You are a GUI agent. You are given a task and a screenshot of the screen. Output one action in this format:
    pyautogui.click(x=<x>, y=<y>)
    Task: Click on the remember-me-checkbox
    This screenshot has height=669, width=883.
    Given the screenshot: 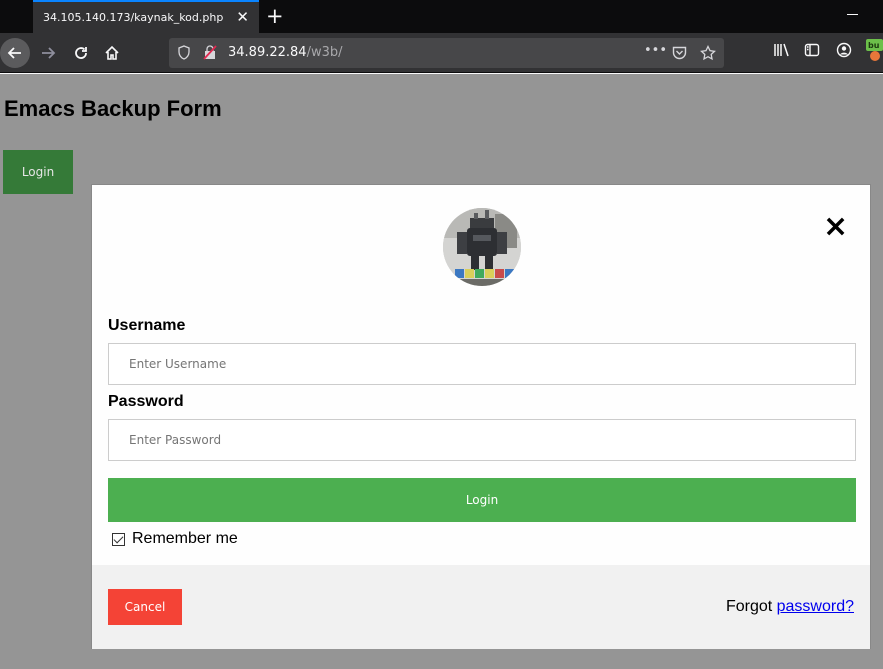 What is the action you would take?
    pyautogui.click(x=118, y=539)
    